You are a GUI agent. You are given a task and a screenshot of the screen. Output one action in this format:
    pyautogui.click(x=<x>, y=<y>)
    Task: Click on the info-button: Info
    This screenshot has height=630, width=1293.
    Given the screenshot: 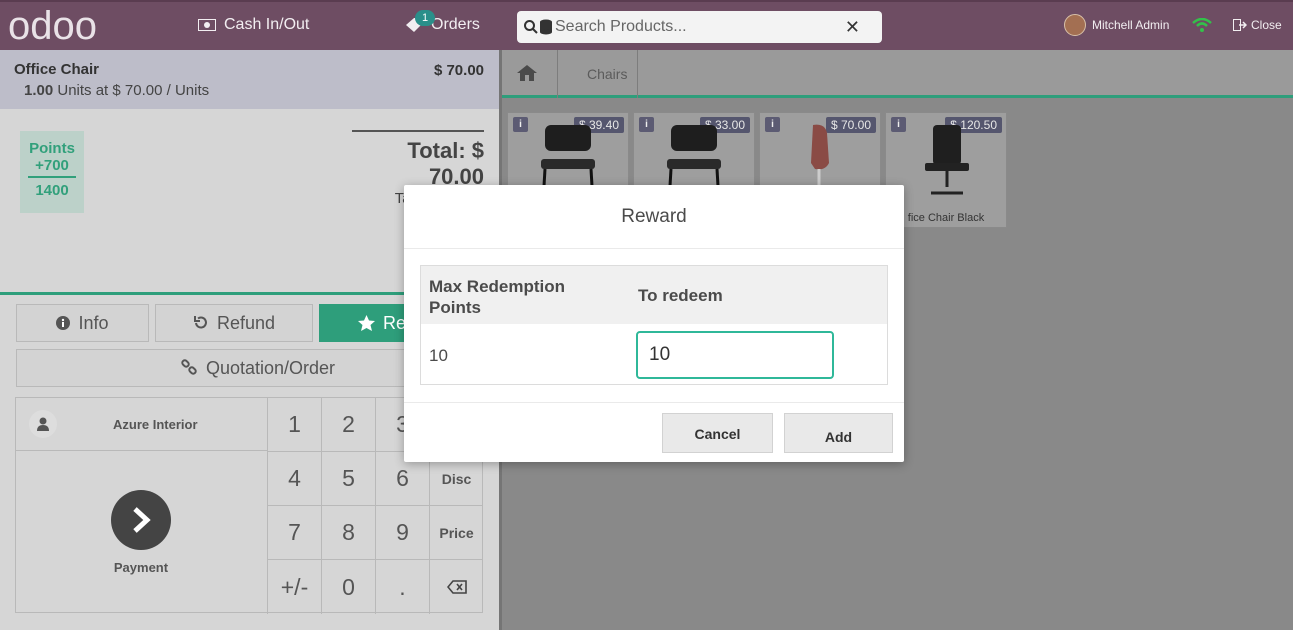 What is the action you would take?
    pyautogui.click(x=82, y=323)
    